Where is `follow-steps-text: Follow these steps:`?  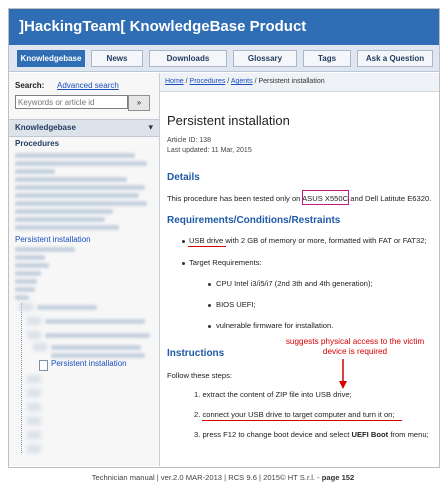
follow-steps-text: Follow these steps: is located at coordinates (199, 375).